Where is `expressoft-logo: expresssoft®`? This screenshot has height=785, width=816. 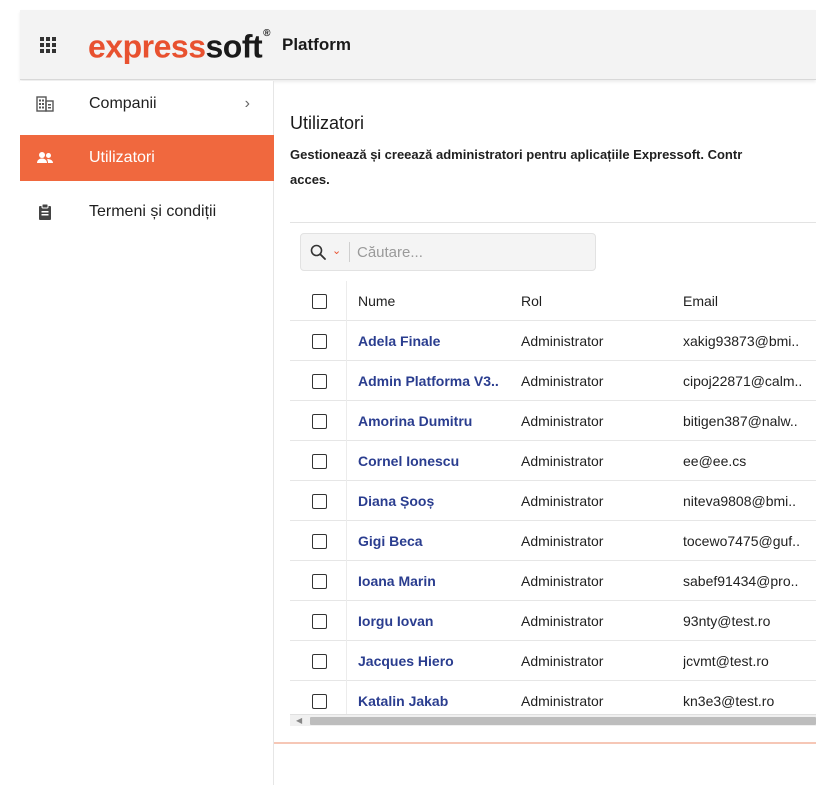
expressoft-logo: expresssoft® is located at coordinates (179, 45).